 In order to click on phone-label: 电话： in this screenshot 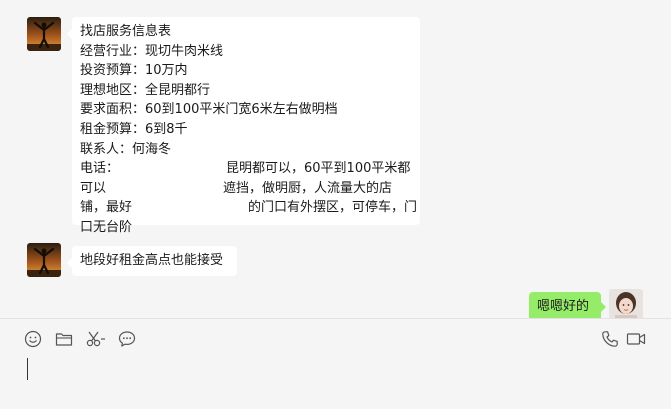, I will do `click(100, 169)`.